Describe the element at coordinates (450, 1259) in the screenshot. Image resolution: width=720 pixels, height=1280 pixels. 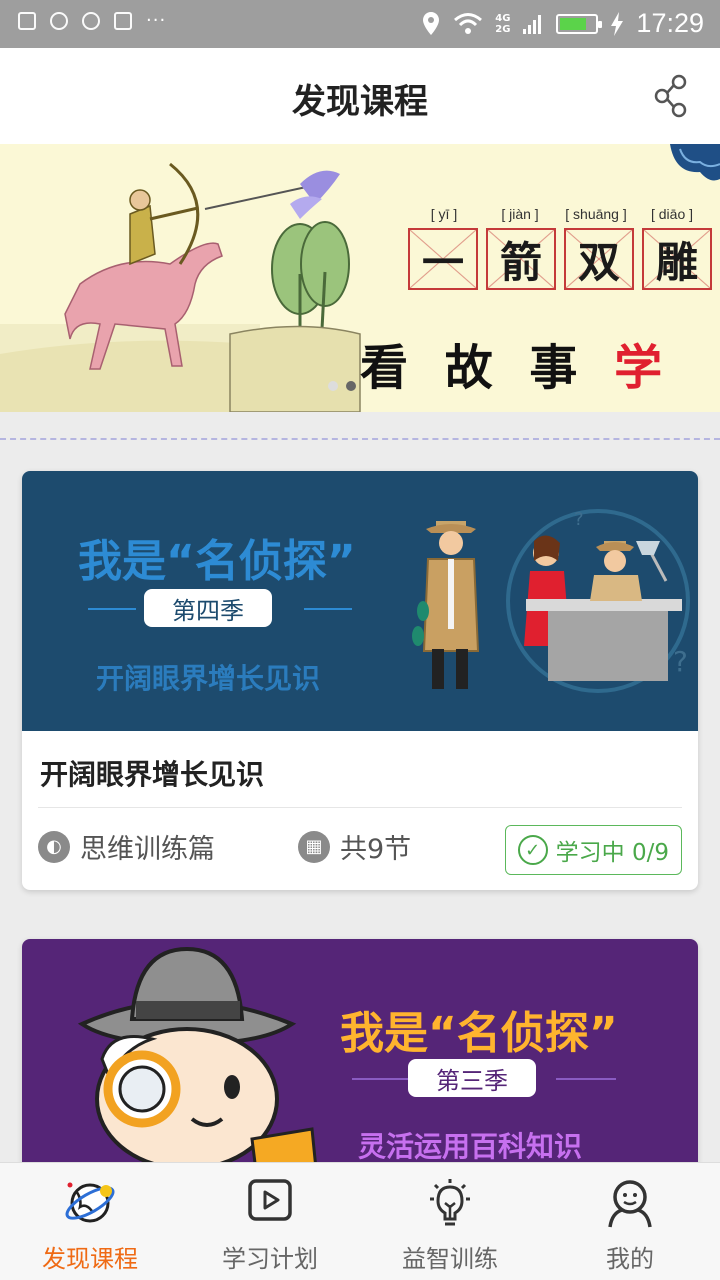
I see `nav-brain-training-label: 益智训练` at that location.